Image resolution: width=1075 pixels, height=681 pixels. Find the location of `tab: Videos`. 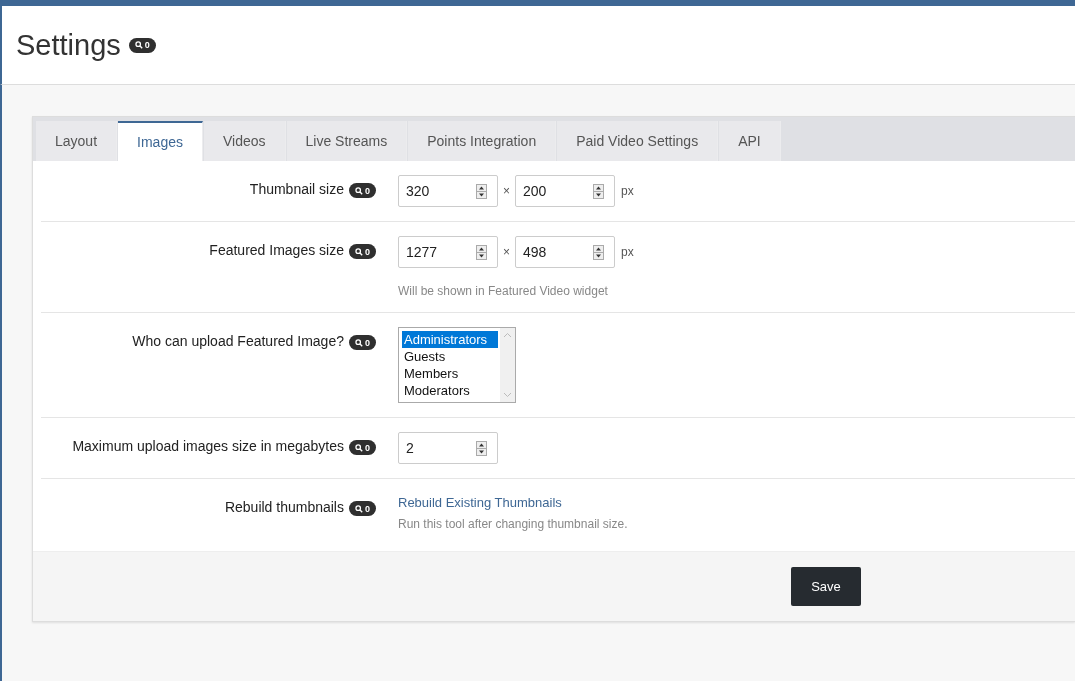

tab: Videos is located at coordinates (244, 141).